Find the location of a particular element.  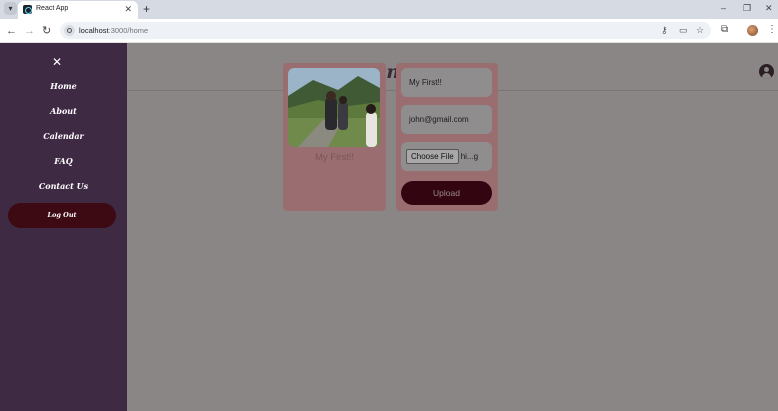

url-path: :3000/home is located at coordinates (128, 30).